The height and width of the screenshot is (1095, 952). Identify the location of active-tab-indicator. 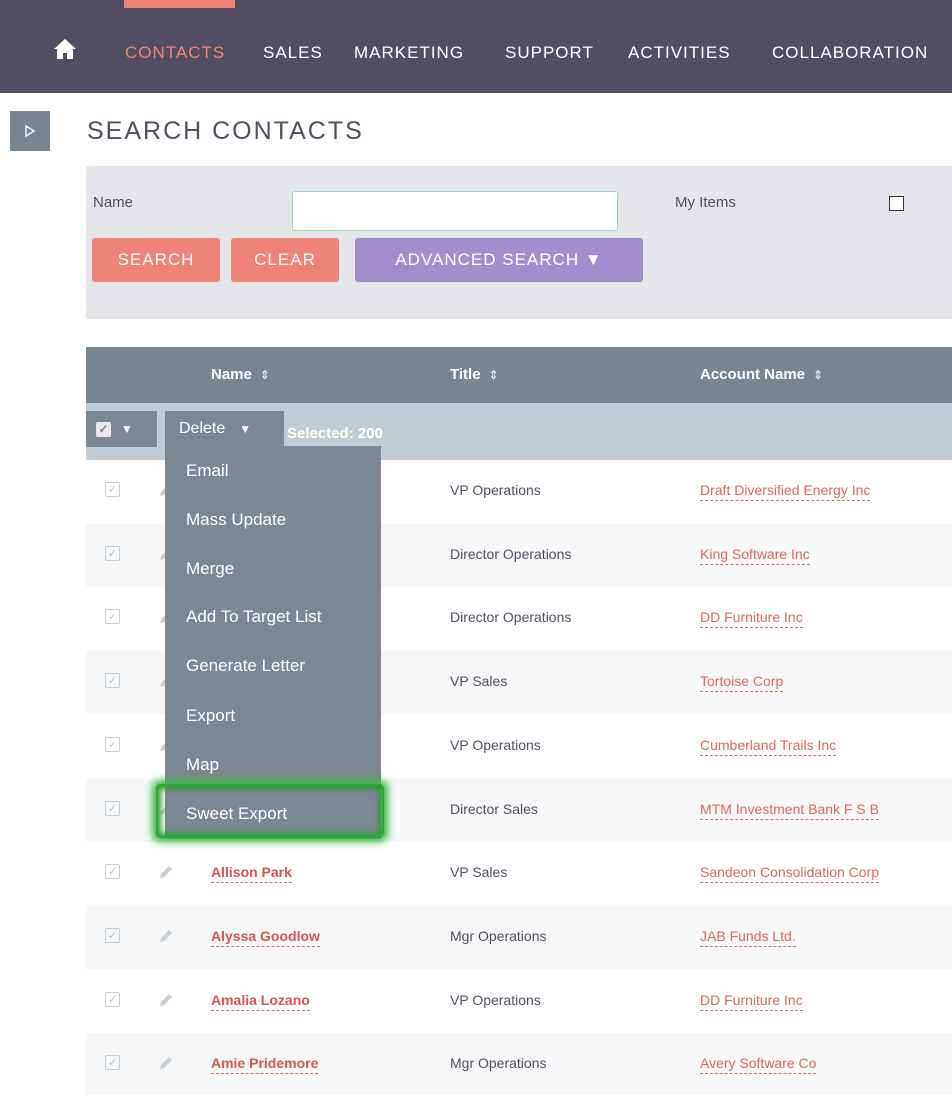
(179, 4).